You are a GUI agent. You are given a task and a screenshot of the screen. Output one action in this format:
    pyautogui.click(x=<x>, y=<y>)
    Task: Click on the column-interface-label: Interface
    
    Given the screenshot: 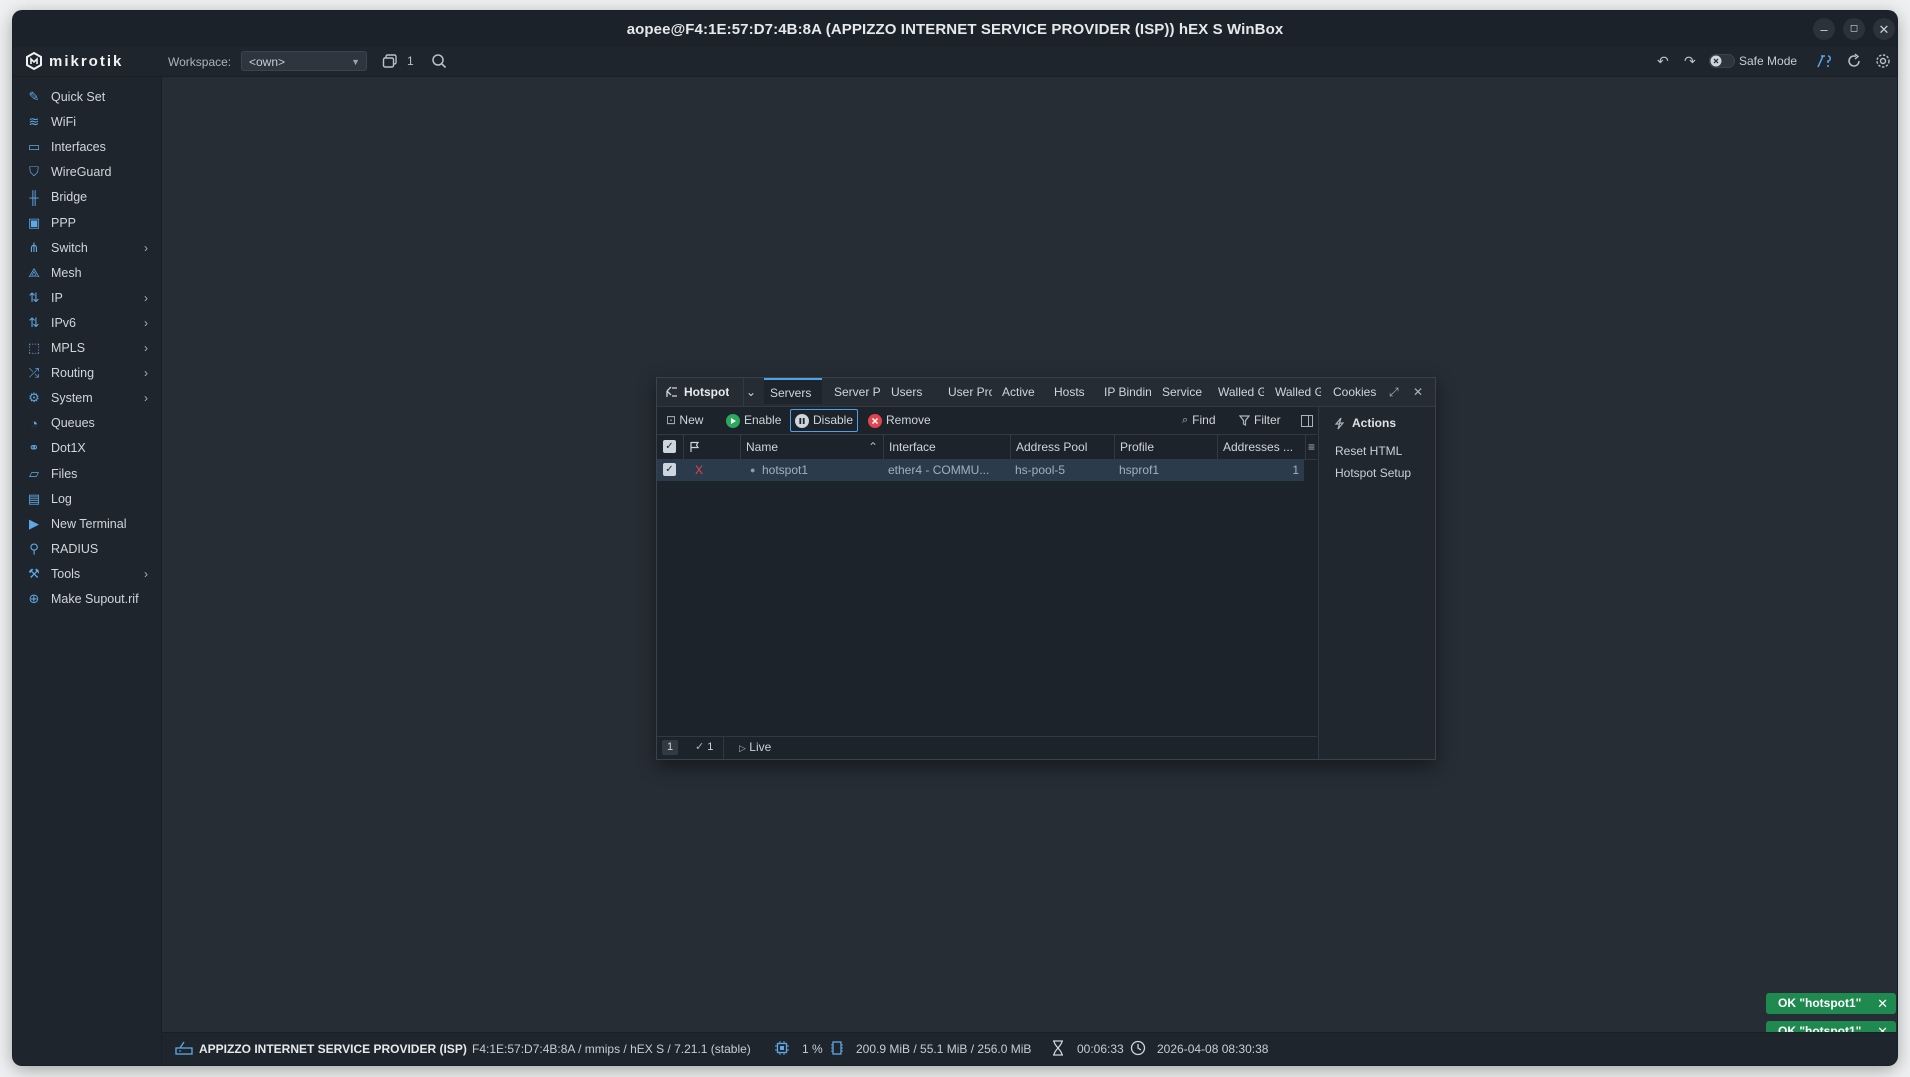 What is the action you would take?
    pyautogui.click(x=912, y=447)
    